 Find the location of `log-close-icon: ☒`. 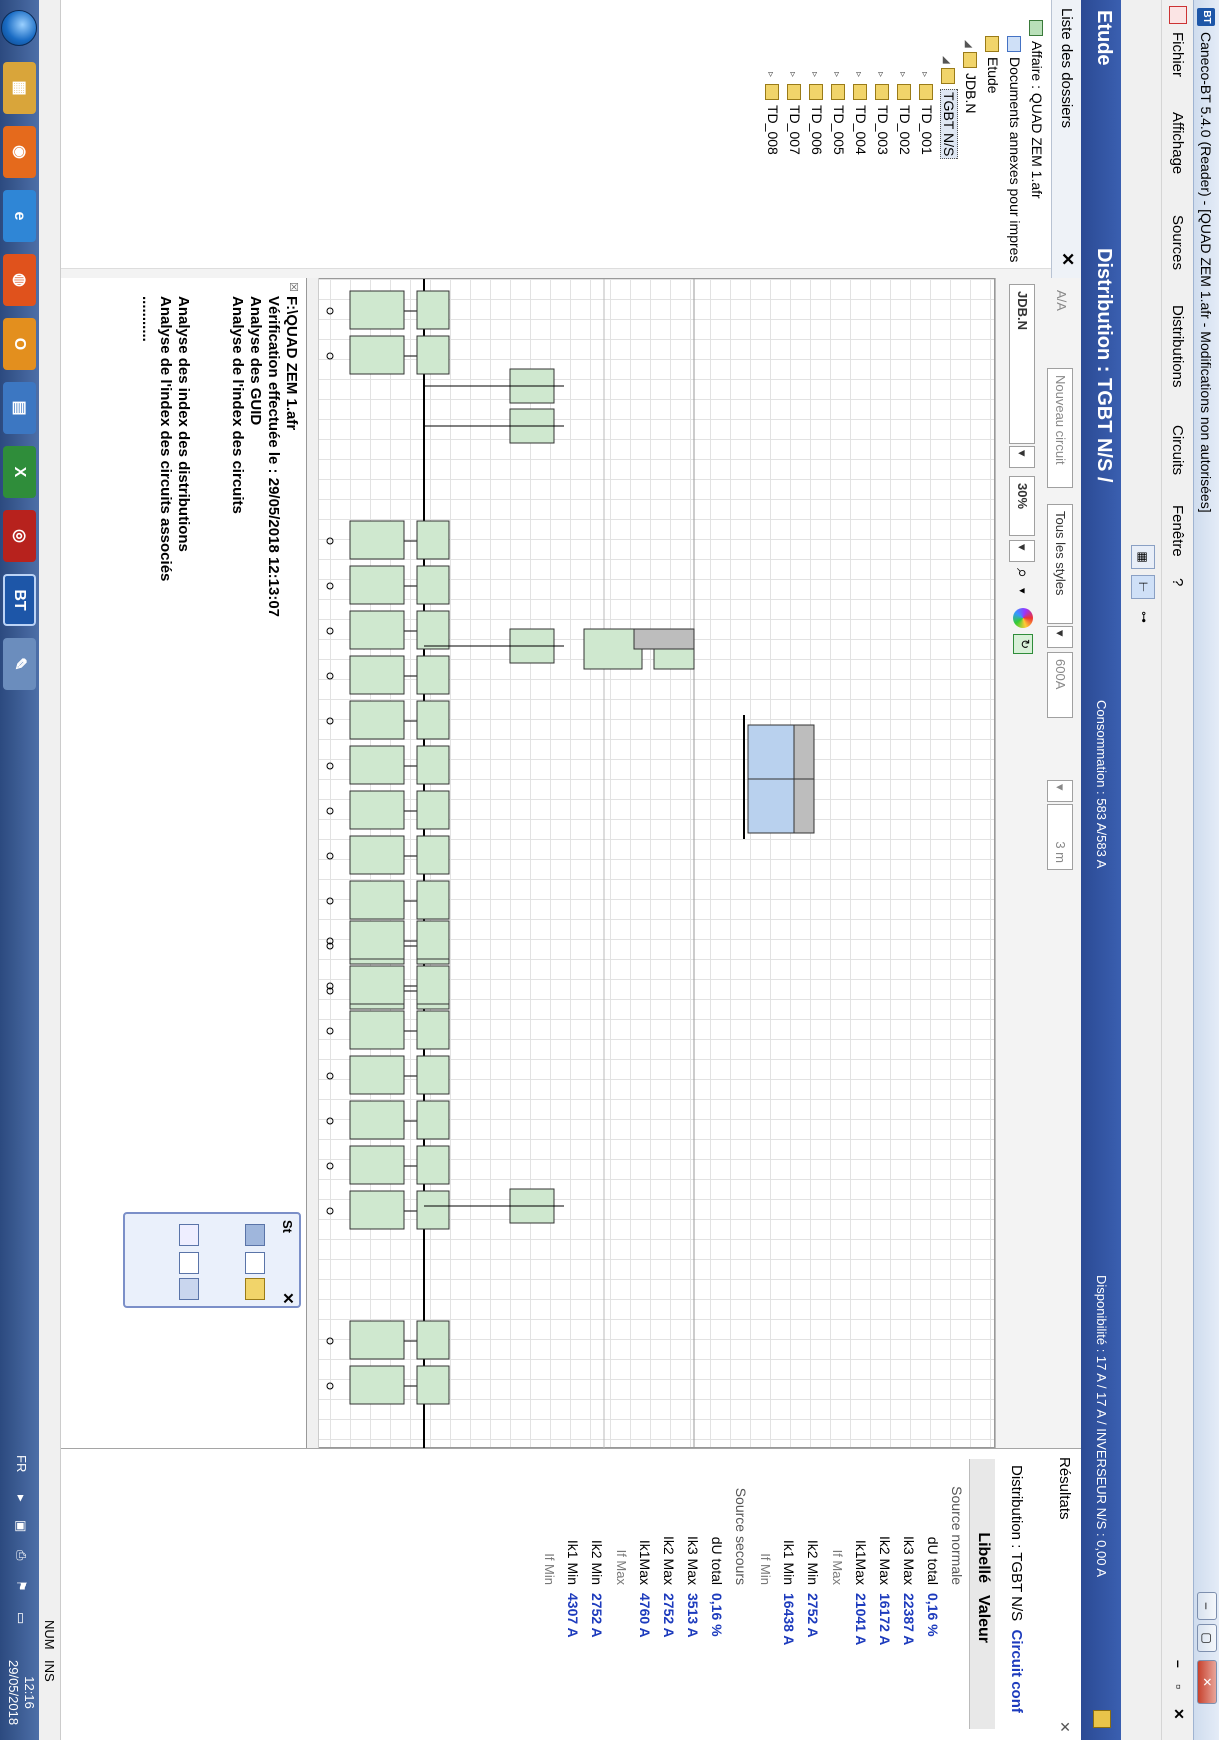

log-close-icon: ☒ is located at coordinates (293, 287).